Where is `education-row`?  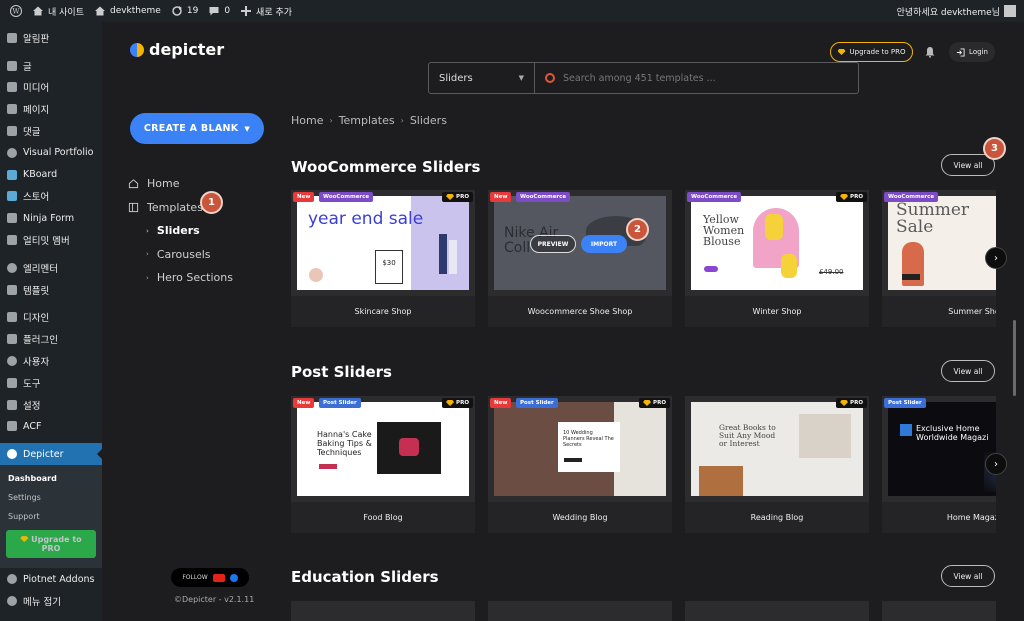 education-row is located at coordinates (643, 611).